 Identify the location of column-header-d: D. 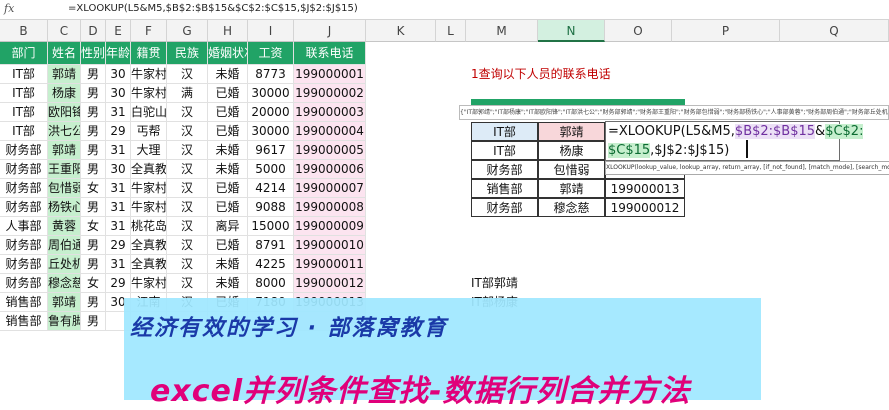
(93, 31).